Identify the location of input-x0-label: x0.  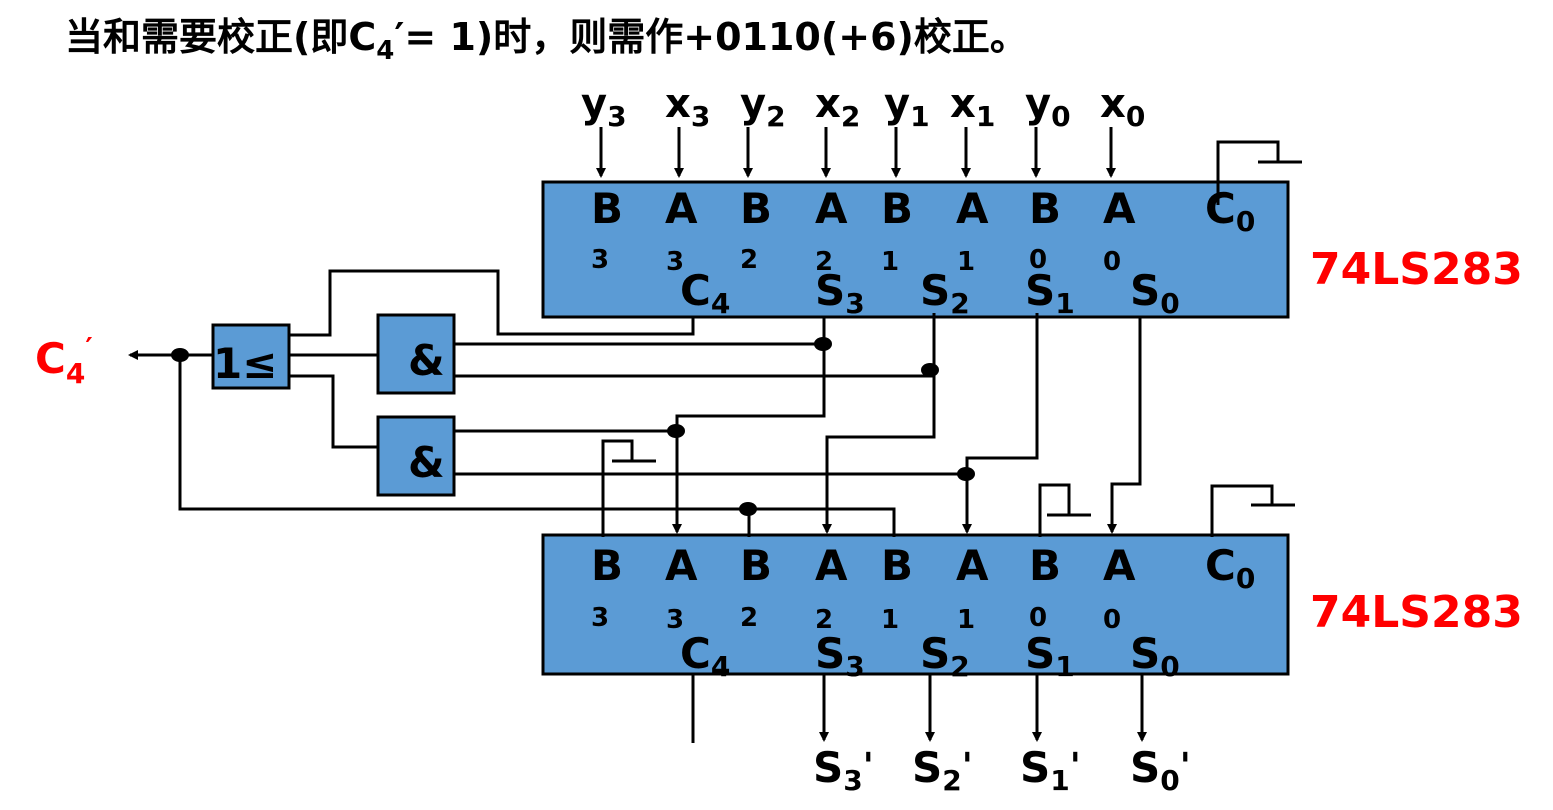
(1122, 107).